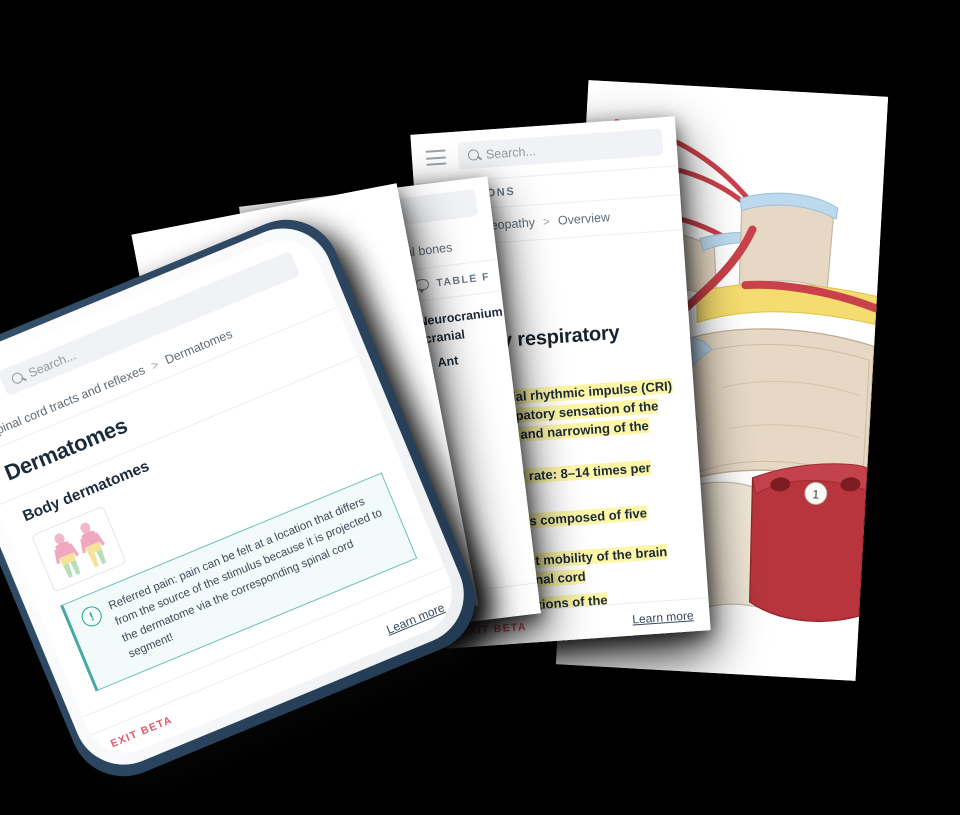  What do you see at coordinates (463, 279) in the screenshot?
I see `table-feedback-label: TABLE F` at bounding box center [463, 279].